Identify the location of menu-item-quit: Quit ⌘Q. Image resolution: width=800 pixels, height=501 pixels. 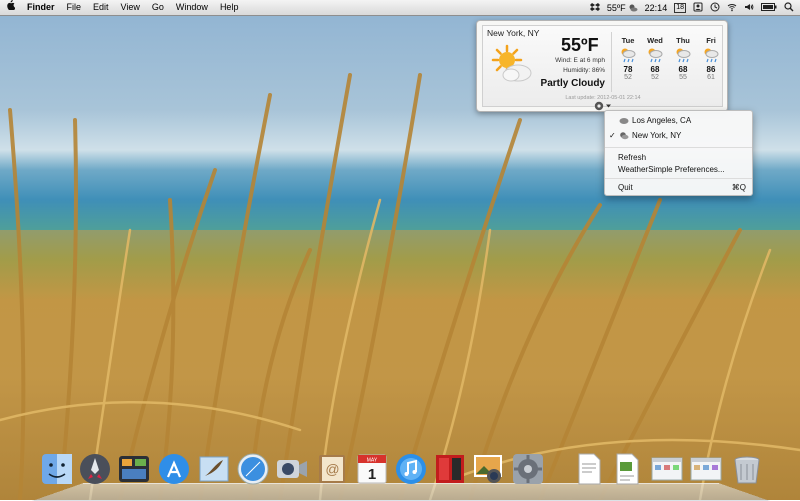
(678, 187).